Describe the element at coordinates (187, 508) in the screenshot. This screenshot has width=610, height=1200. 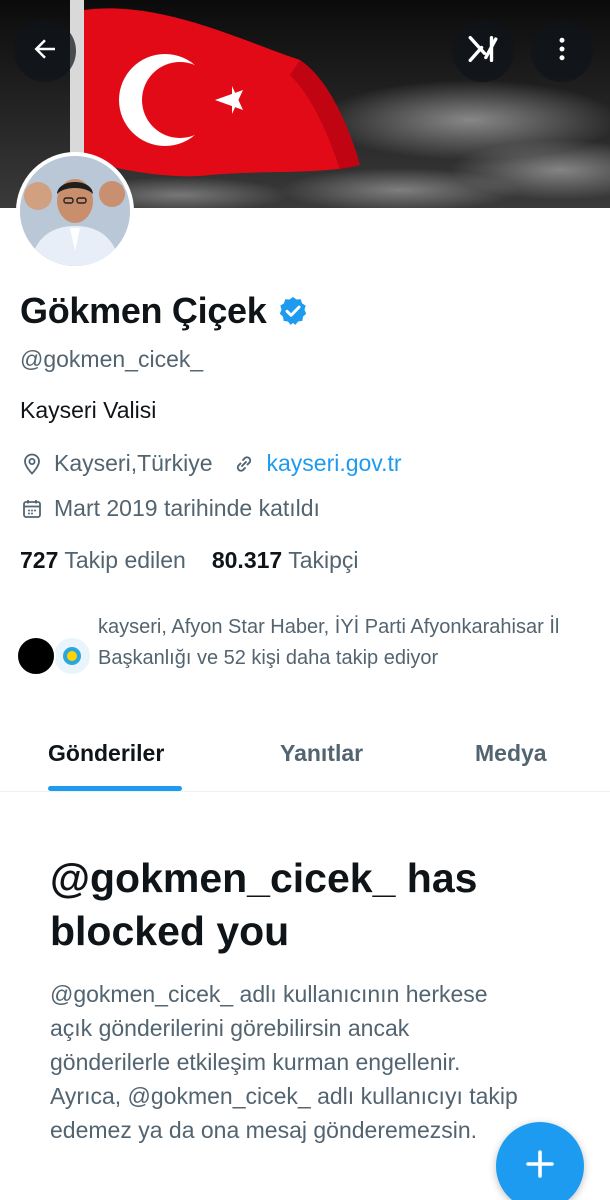
I see `profile-joined-date: Mart 2019 tarihinde katıldı` at that location.